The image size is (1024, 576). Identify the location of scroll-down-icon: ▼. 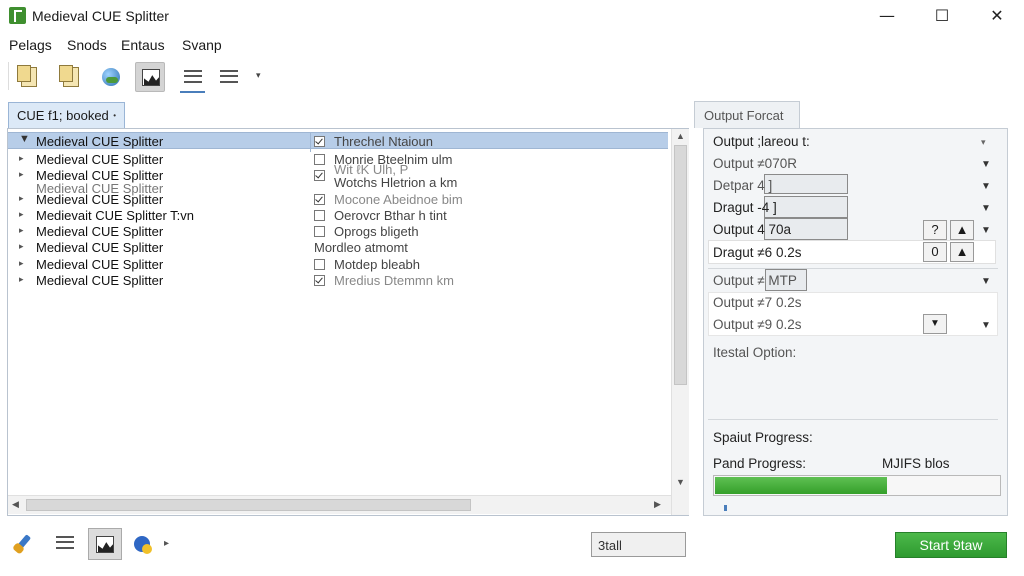
(680, 482).